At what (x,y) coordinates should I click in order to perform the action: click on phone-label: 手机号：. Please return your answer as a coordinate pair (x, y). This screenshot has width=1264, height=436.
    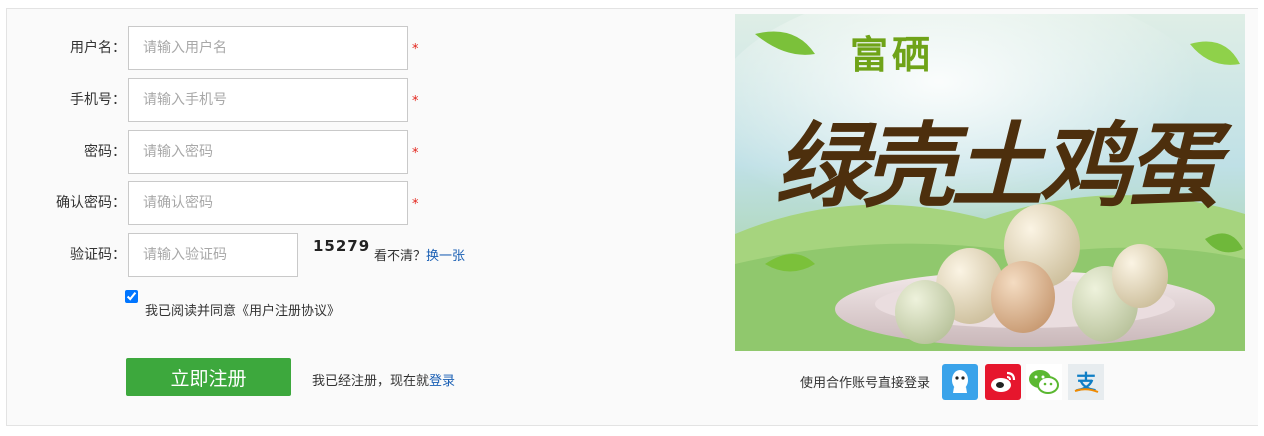
    Looking at the image, I should click on (98, 100).